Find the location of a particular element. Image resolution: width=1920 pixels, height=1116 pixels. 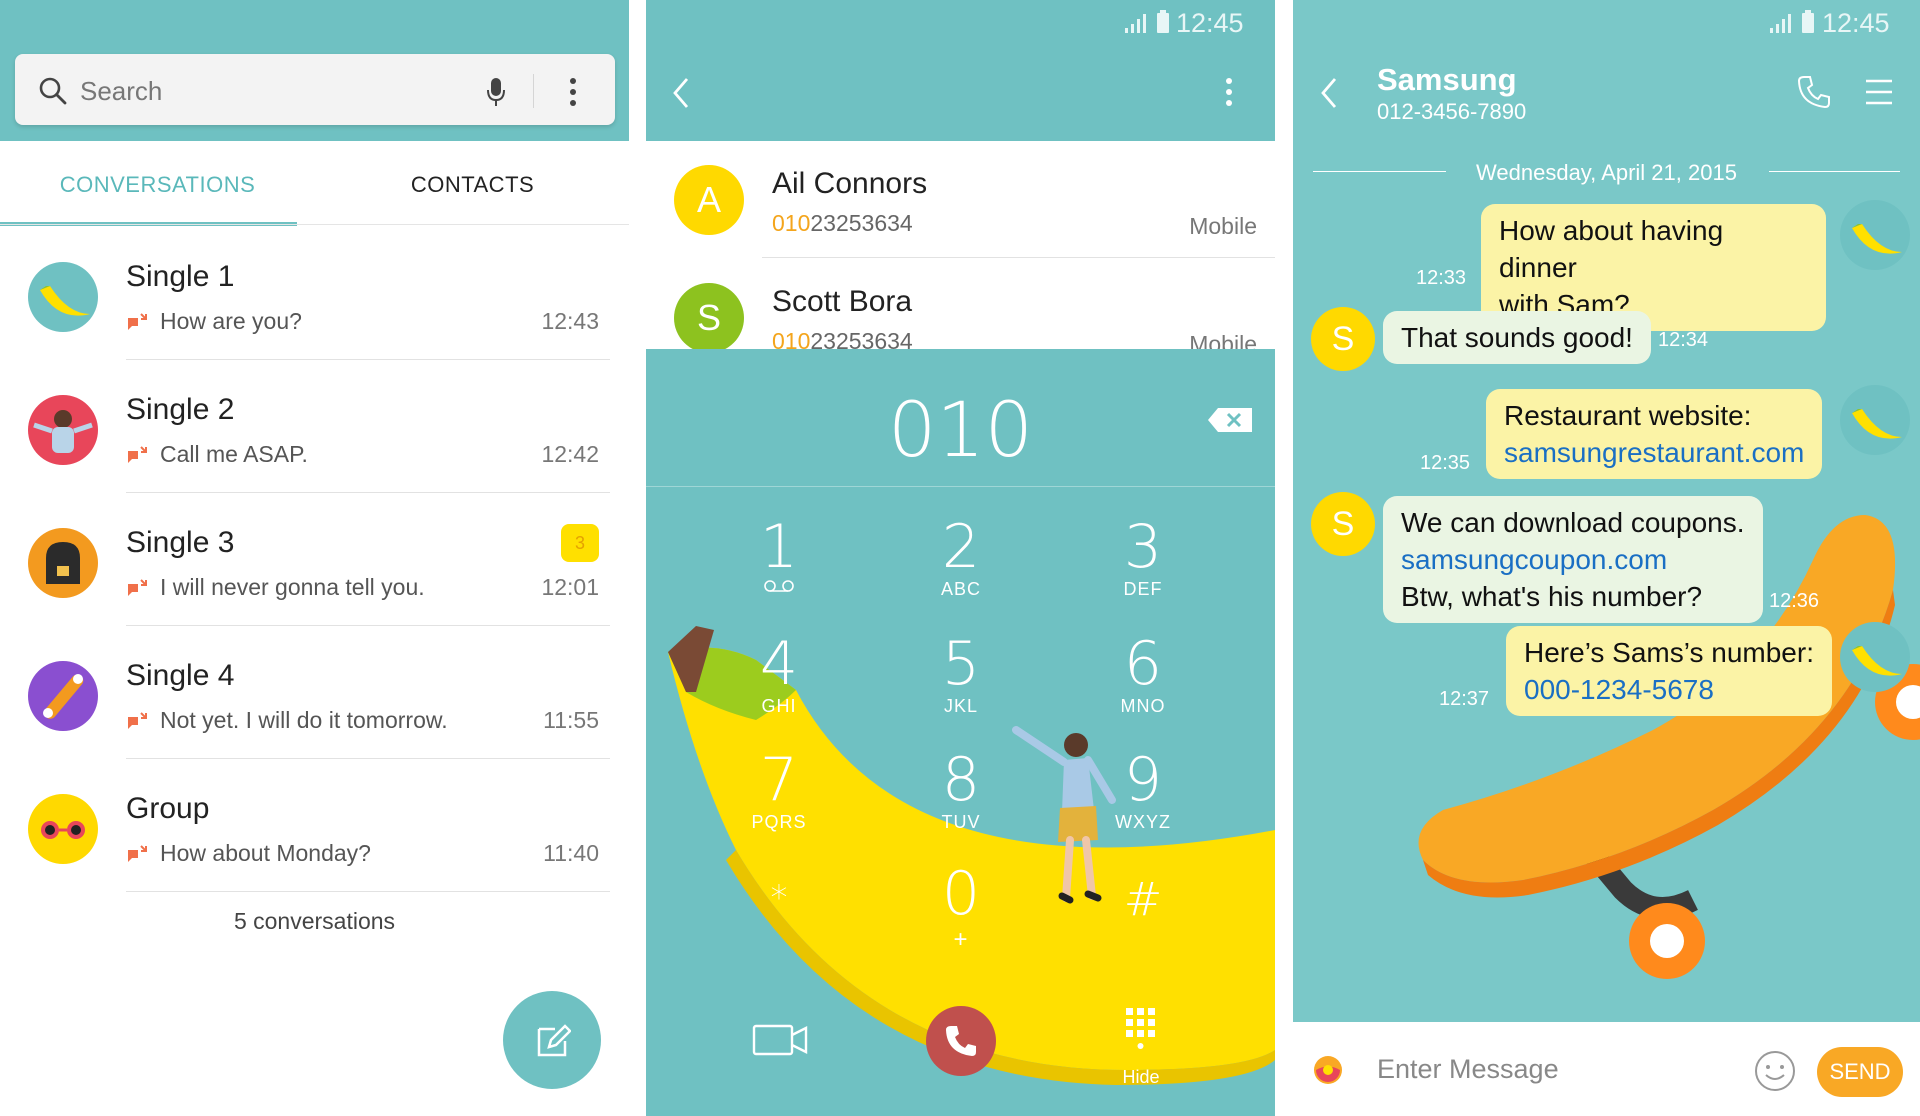

conversation-name: Single 2 is located at coordinates (180, 409).